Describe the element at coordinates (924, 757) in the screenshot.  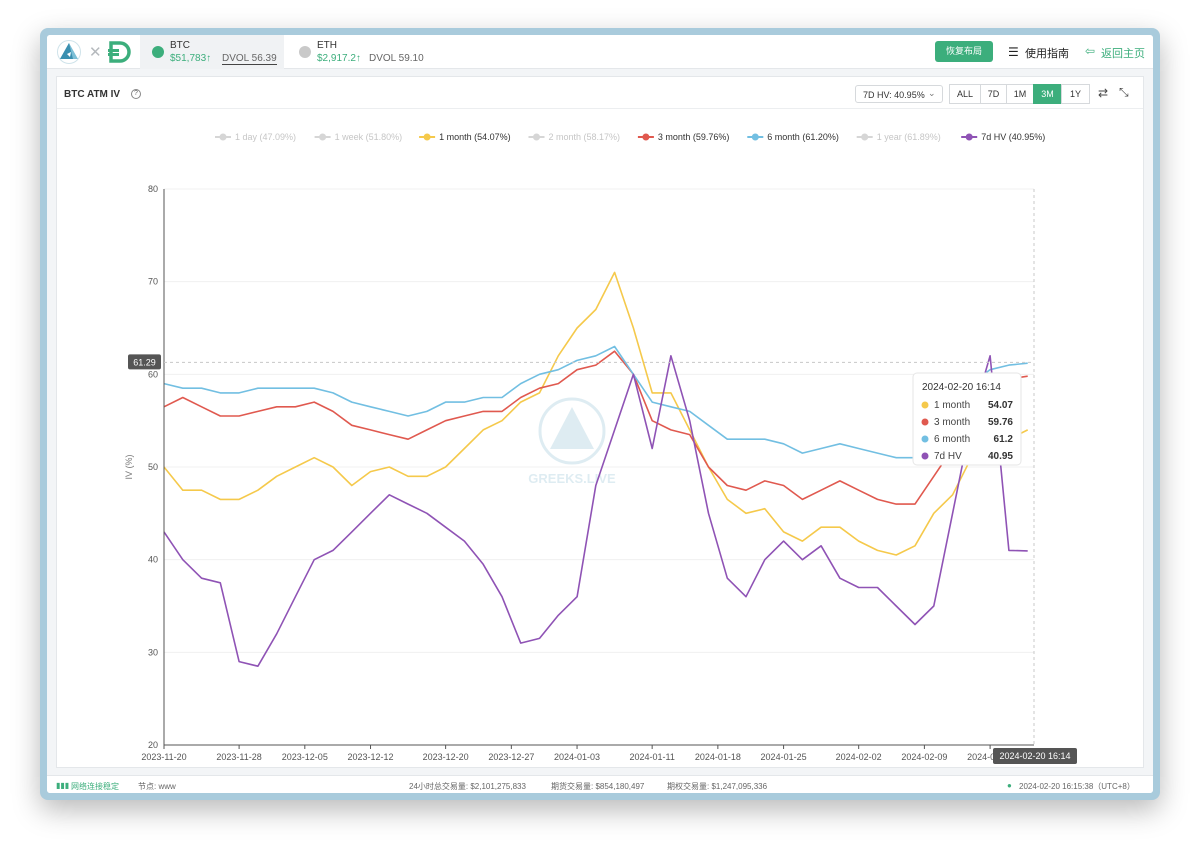
I see `x-tick-label: 2024-02-09` at that location.